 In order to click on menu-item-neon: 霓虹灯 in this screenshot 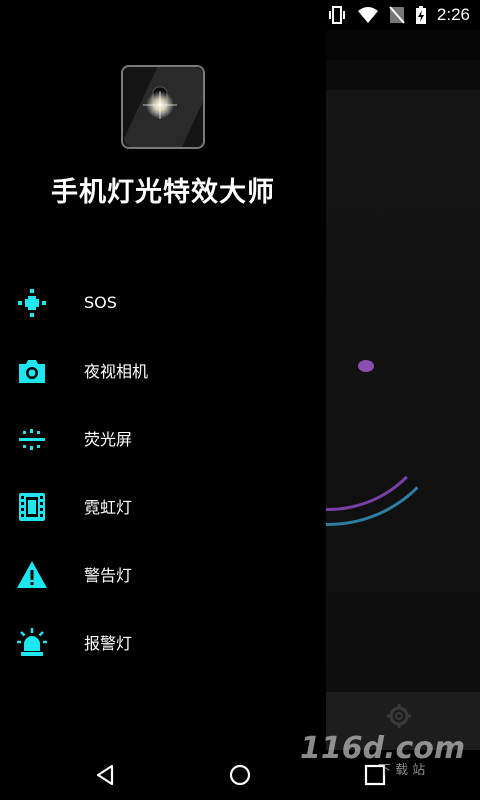, I will do `click(163, 506)`.